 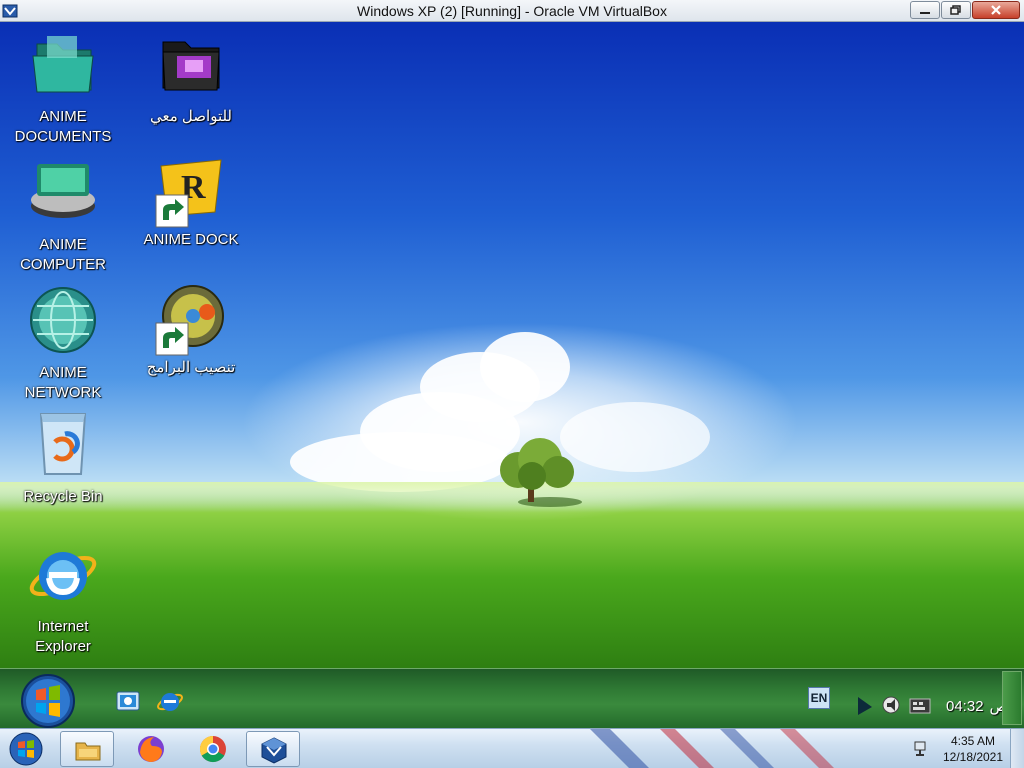 What do you see at coordinates (973, 741) in the screenshot?
I see `host-time: 4:35 AM` at bounding box center [973, 741].